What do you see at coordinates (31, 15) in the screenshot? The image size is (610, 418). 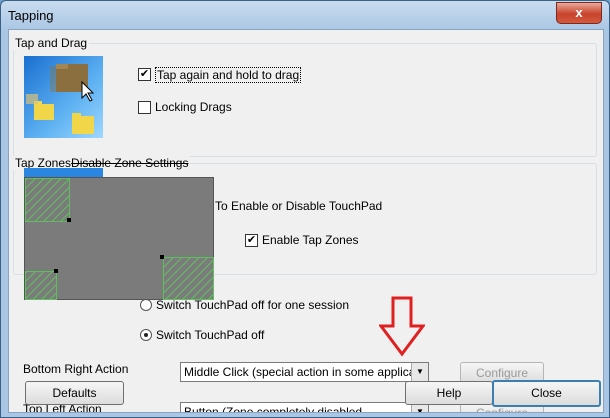 I see `window-title: Tapping` at bounding box center [31, 15].